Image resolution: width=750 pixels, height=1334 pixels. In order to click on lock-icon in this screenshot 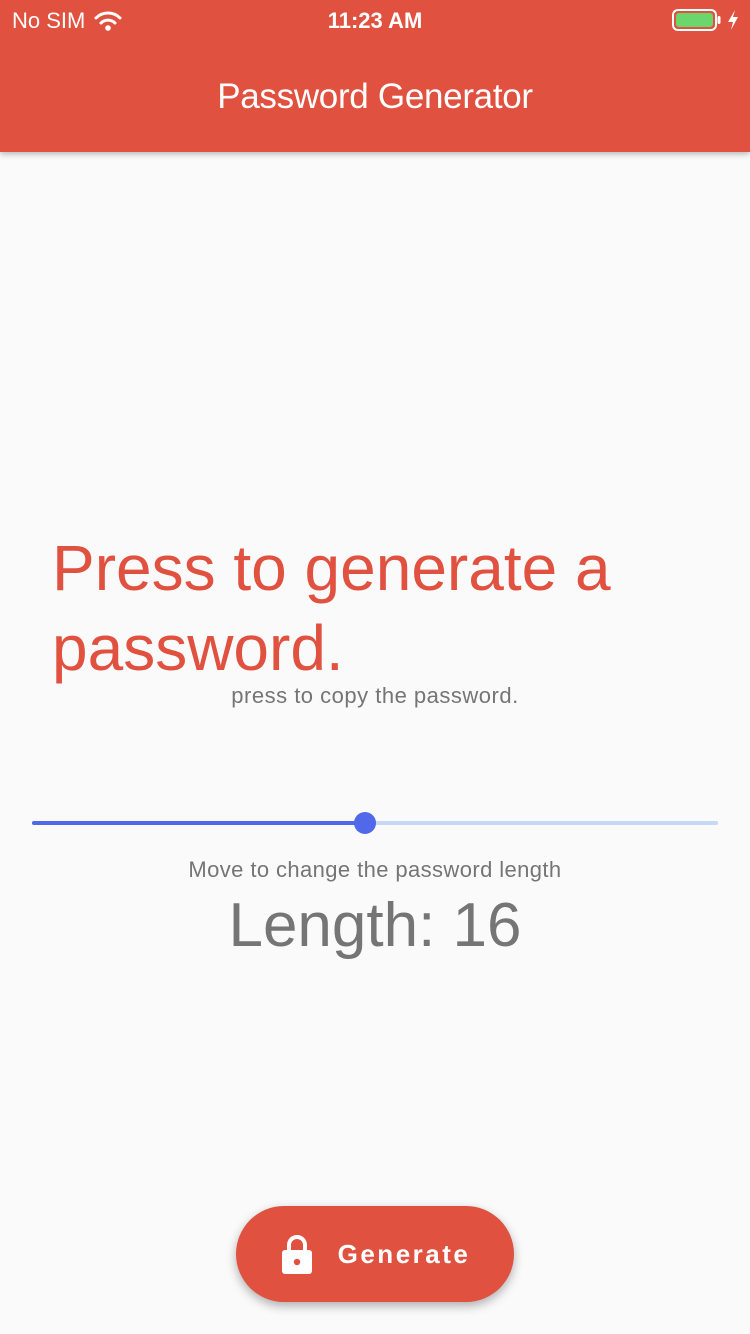, I will do `click(296, 1254)`.